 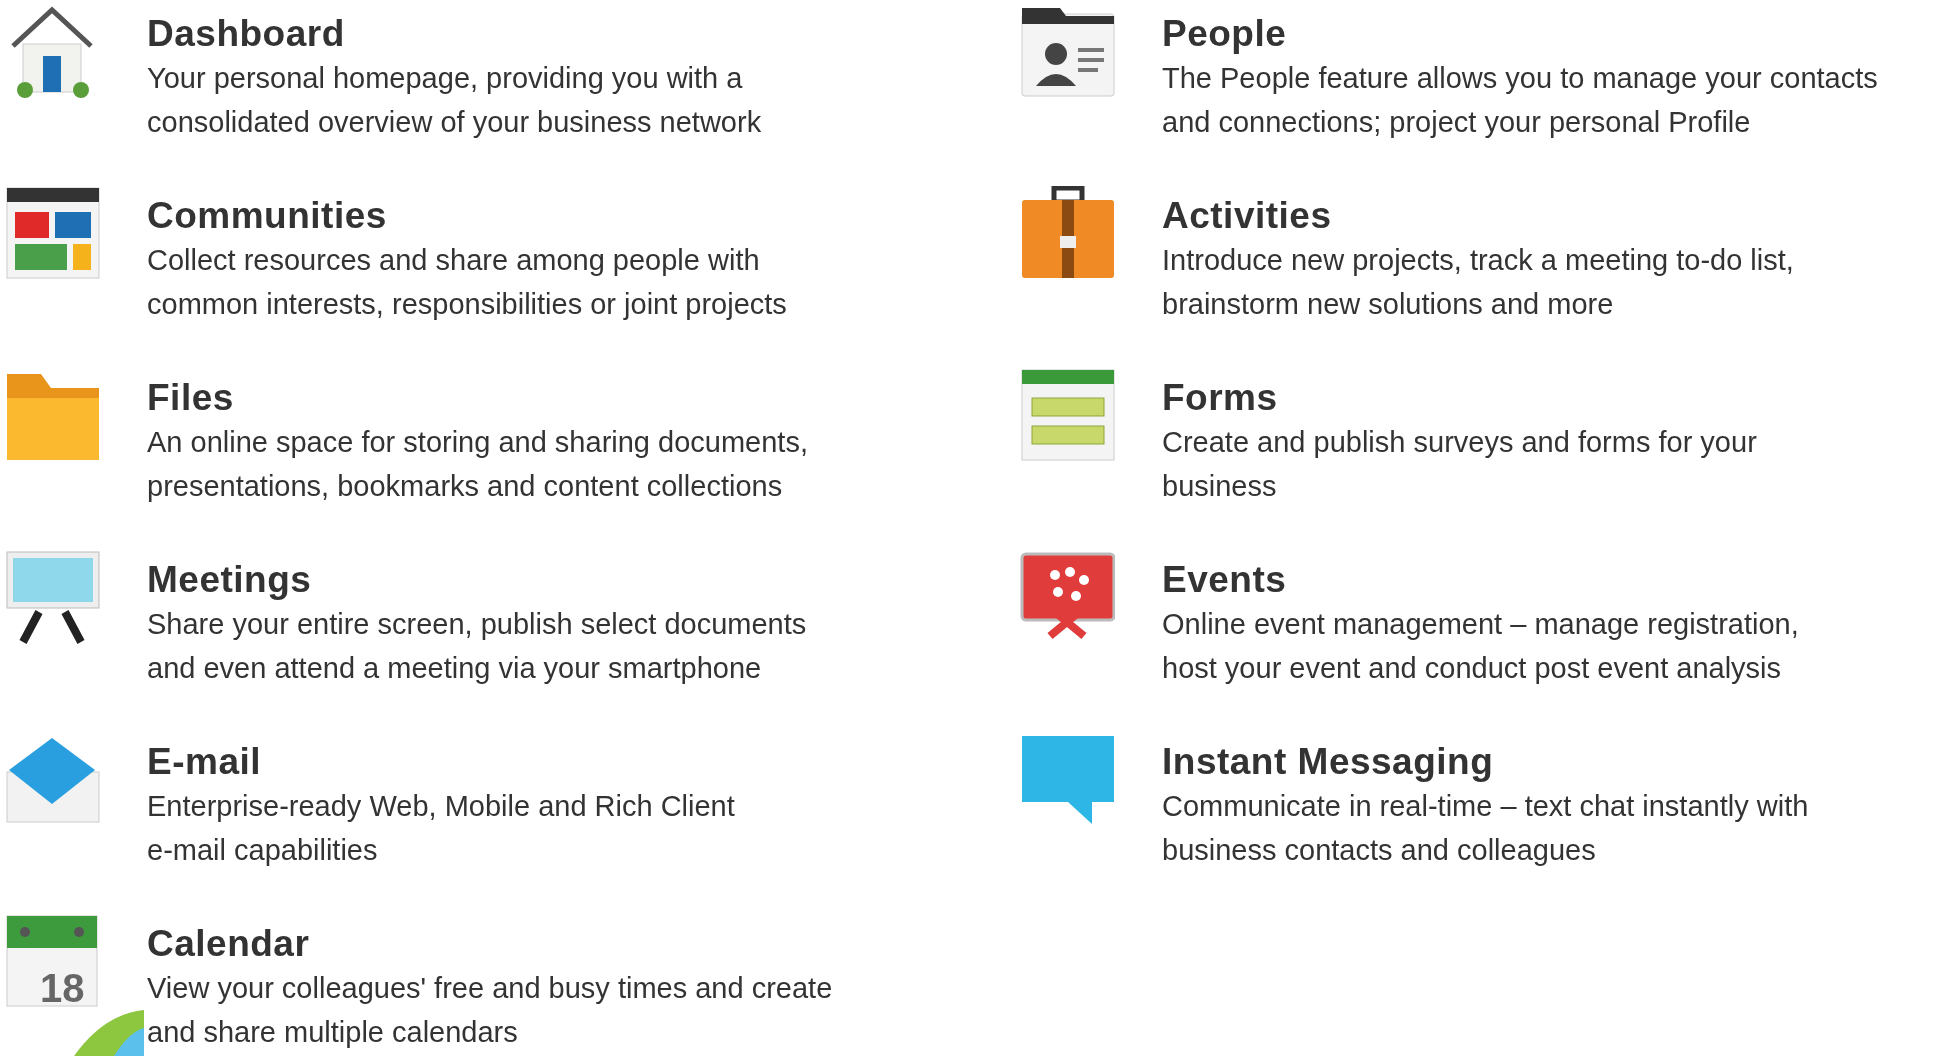 What do you see at coordinates (1485, 828) in the screenshot?
I see `feature-description: Communicate in real-time – text chat instantly with business contacts and colleagues` at bounding box center [1485, 828].